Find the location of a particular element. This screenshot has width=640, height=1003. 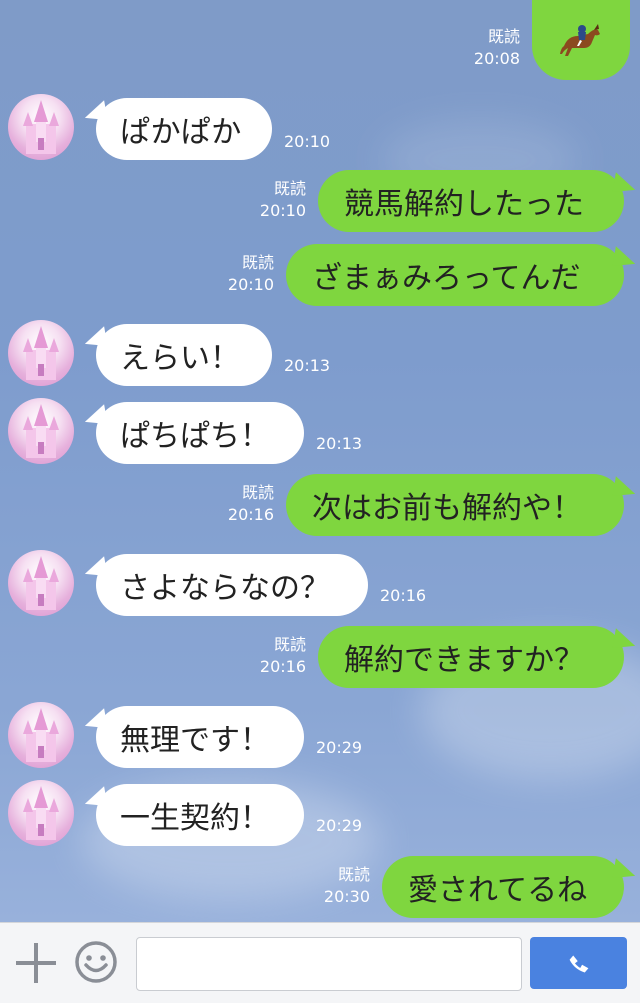

message-bubble: 解約できますか？ is located at coordinates (478, 657).